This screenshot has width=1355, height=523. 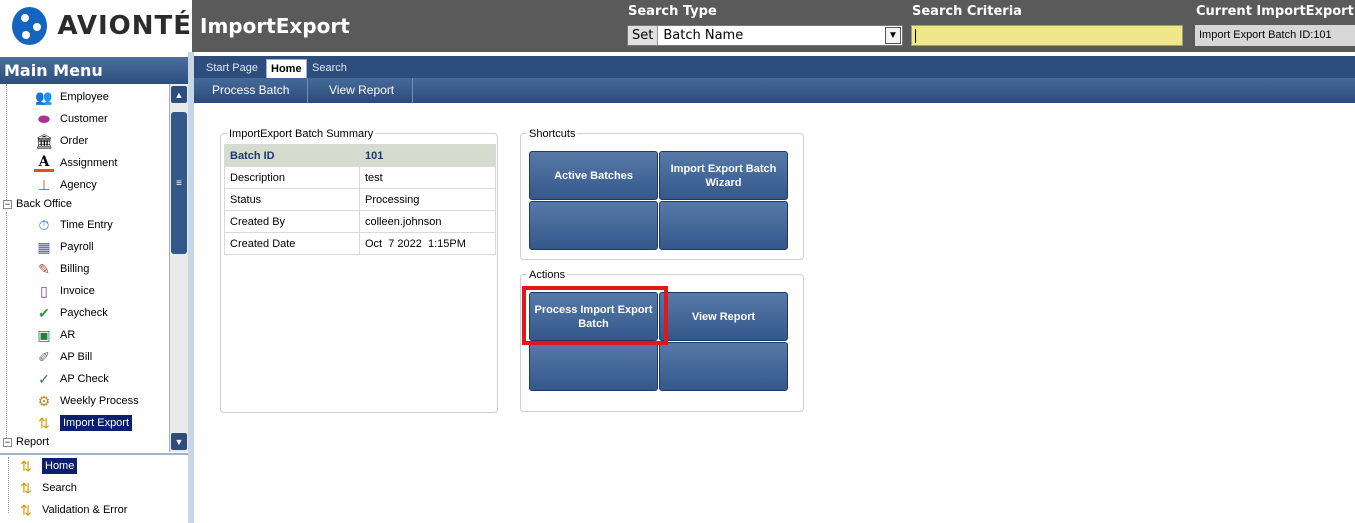 What do you see at coordinates (427, 243) in the screenshot?
I see `summary-value: Oct 7 2022 1:15PM` at bounding box center [427, 243].